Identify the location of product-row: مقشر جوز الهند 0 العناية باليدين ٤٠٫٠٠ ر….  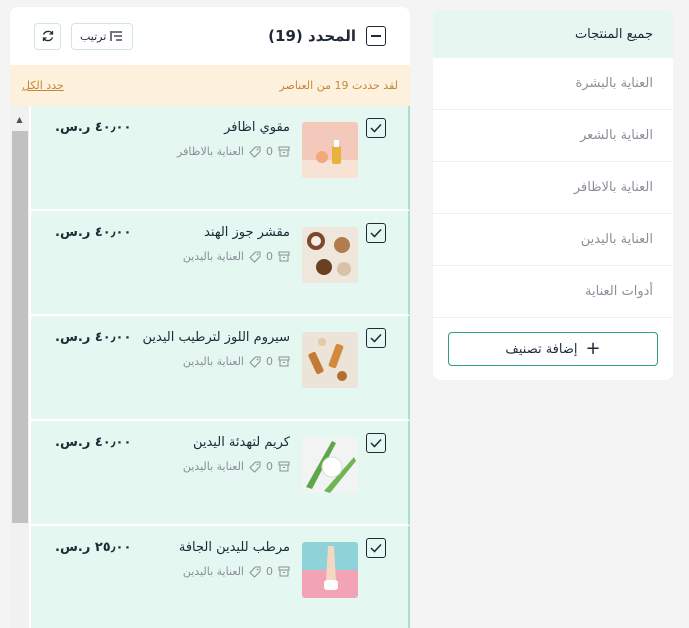
(220, 263).